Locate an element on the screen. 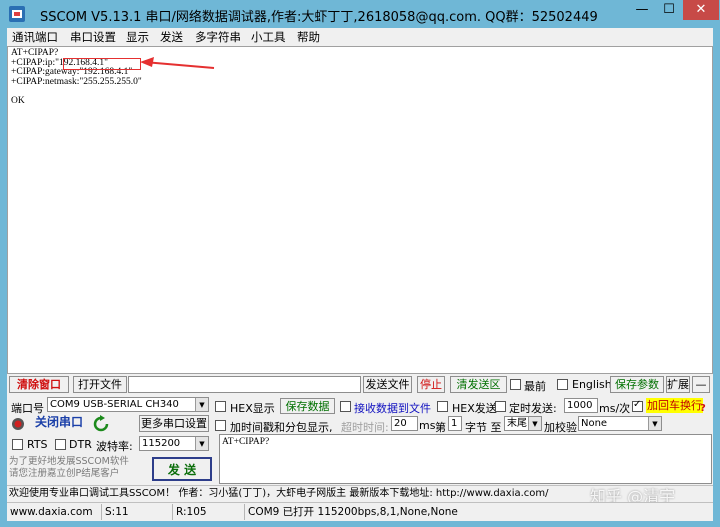 The image size is (720, 527). checksum-value: None is located at coordinates (594, 423).